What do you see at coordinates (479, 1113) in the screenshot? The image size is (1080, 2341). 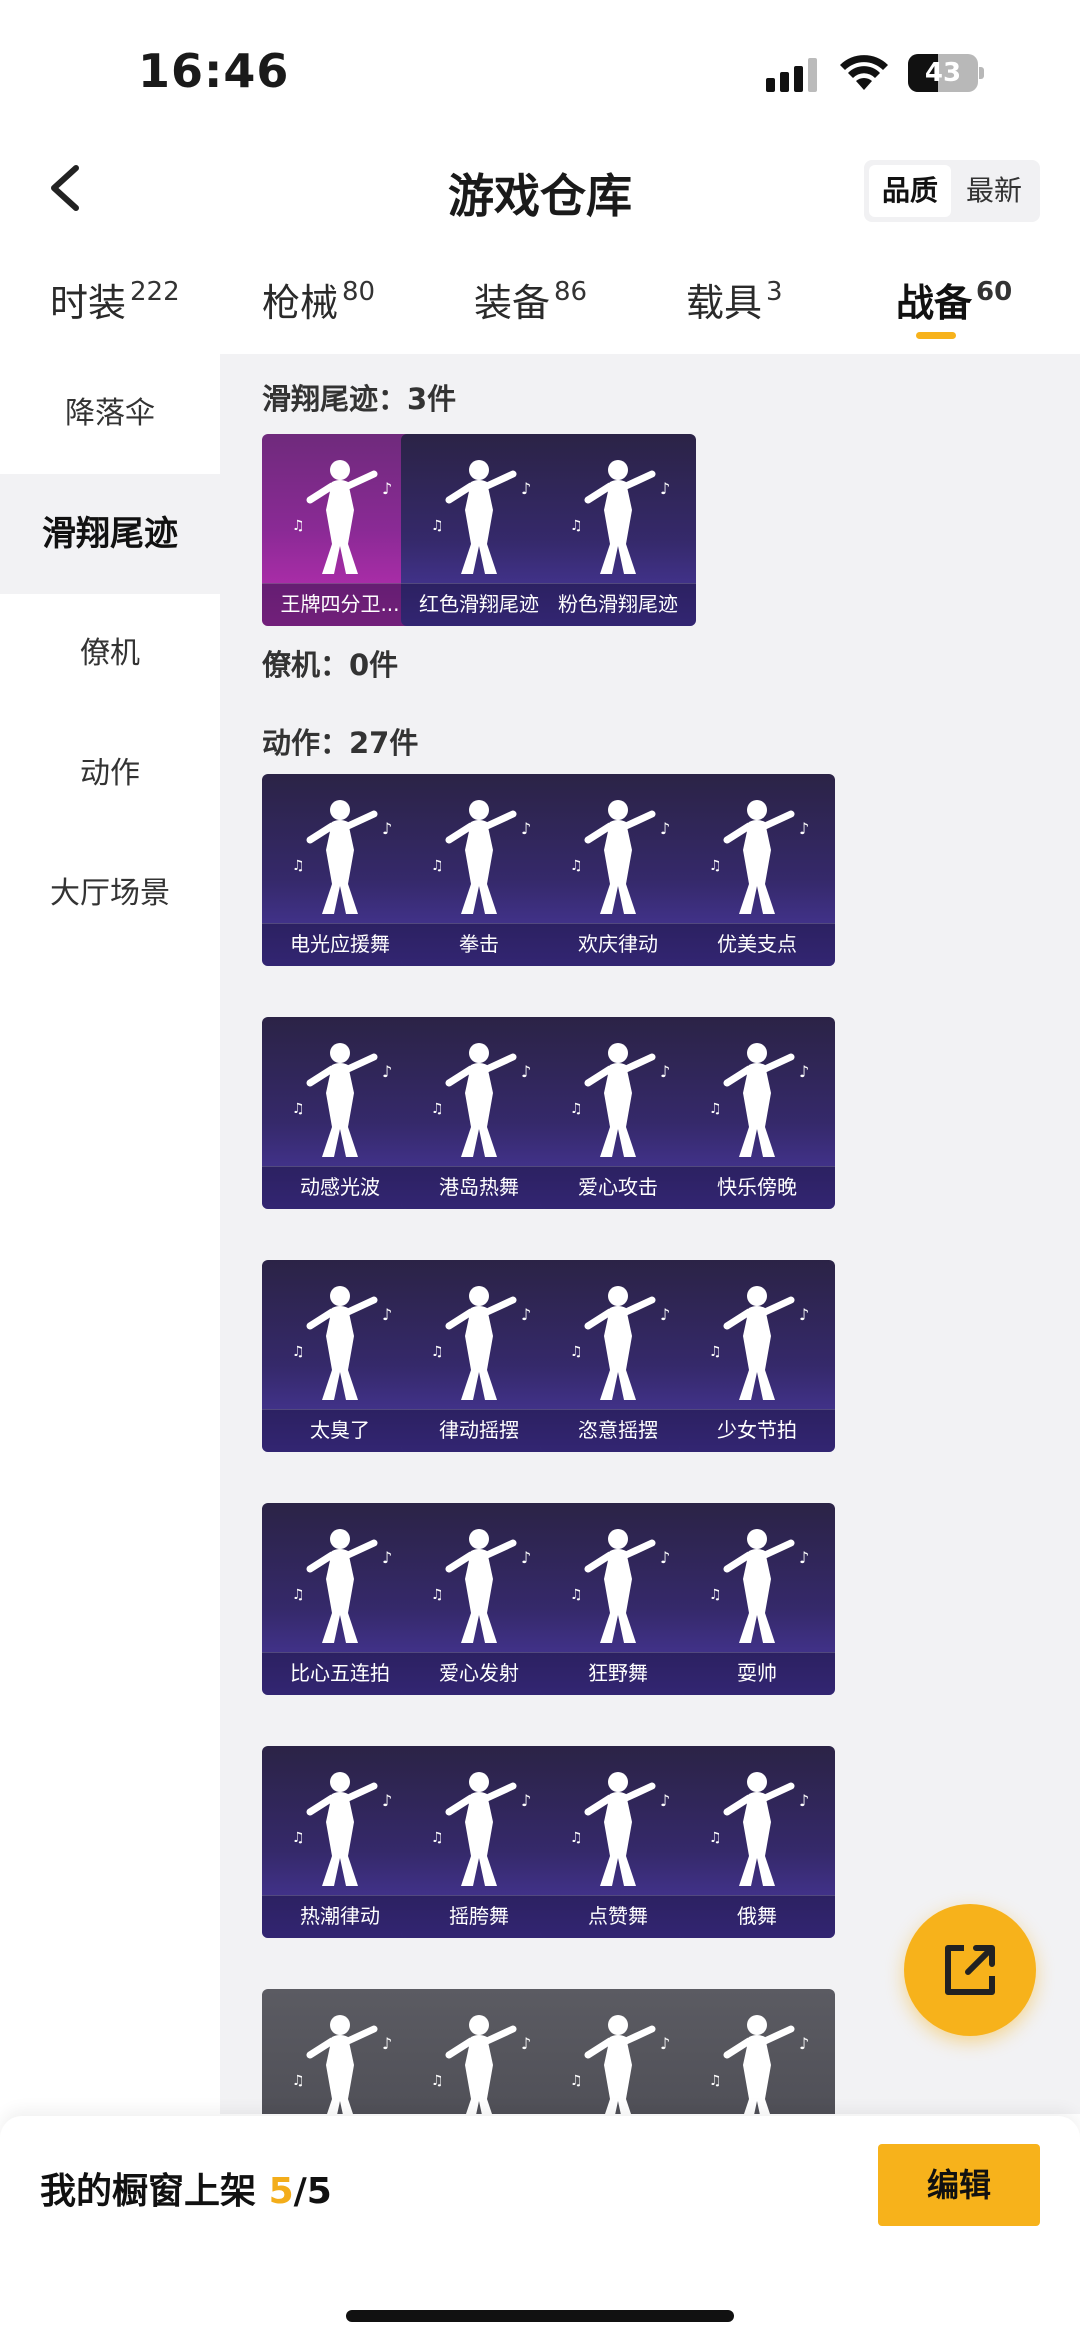 I see `emote-card: ♪ ♫ 港岛热舞` at bounding box center [479, 1113].